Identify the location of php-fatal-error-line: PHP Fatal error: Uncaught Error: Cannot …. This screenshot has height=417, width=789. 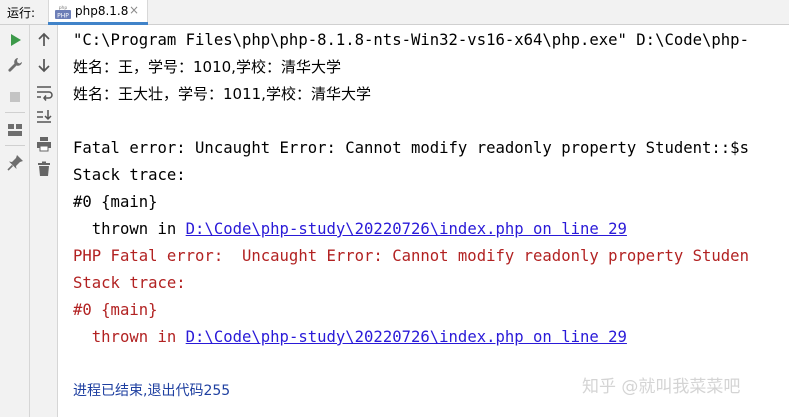
(411, 256).